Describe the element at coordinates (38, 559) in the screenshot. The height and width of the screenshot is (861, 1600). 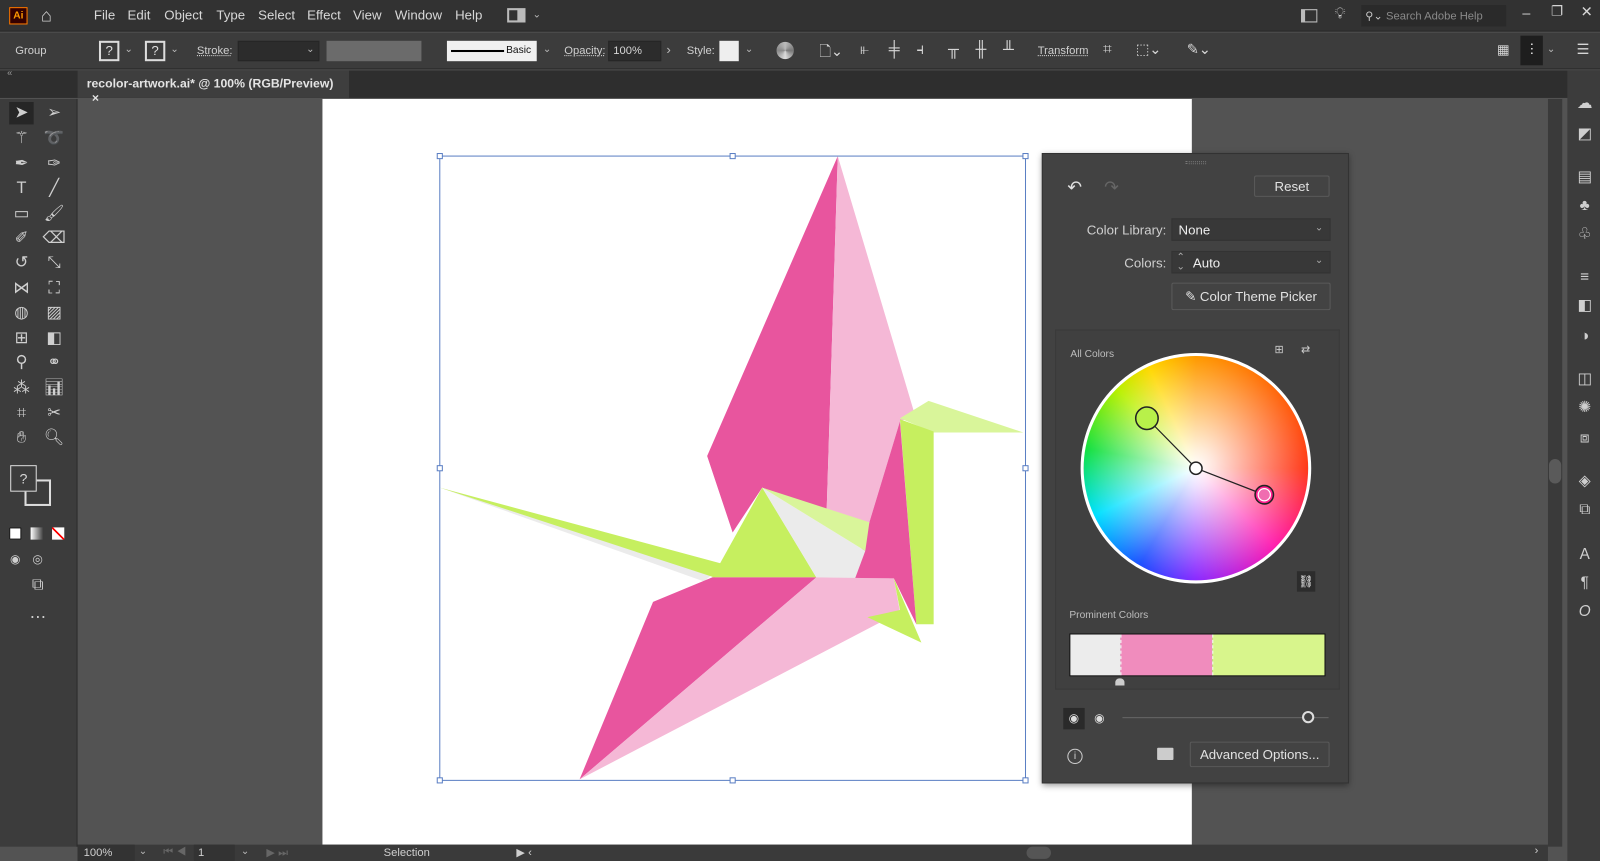
I see `draw-behind-icon: ◎` at that location.